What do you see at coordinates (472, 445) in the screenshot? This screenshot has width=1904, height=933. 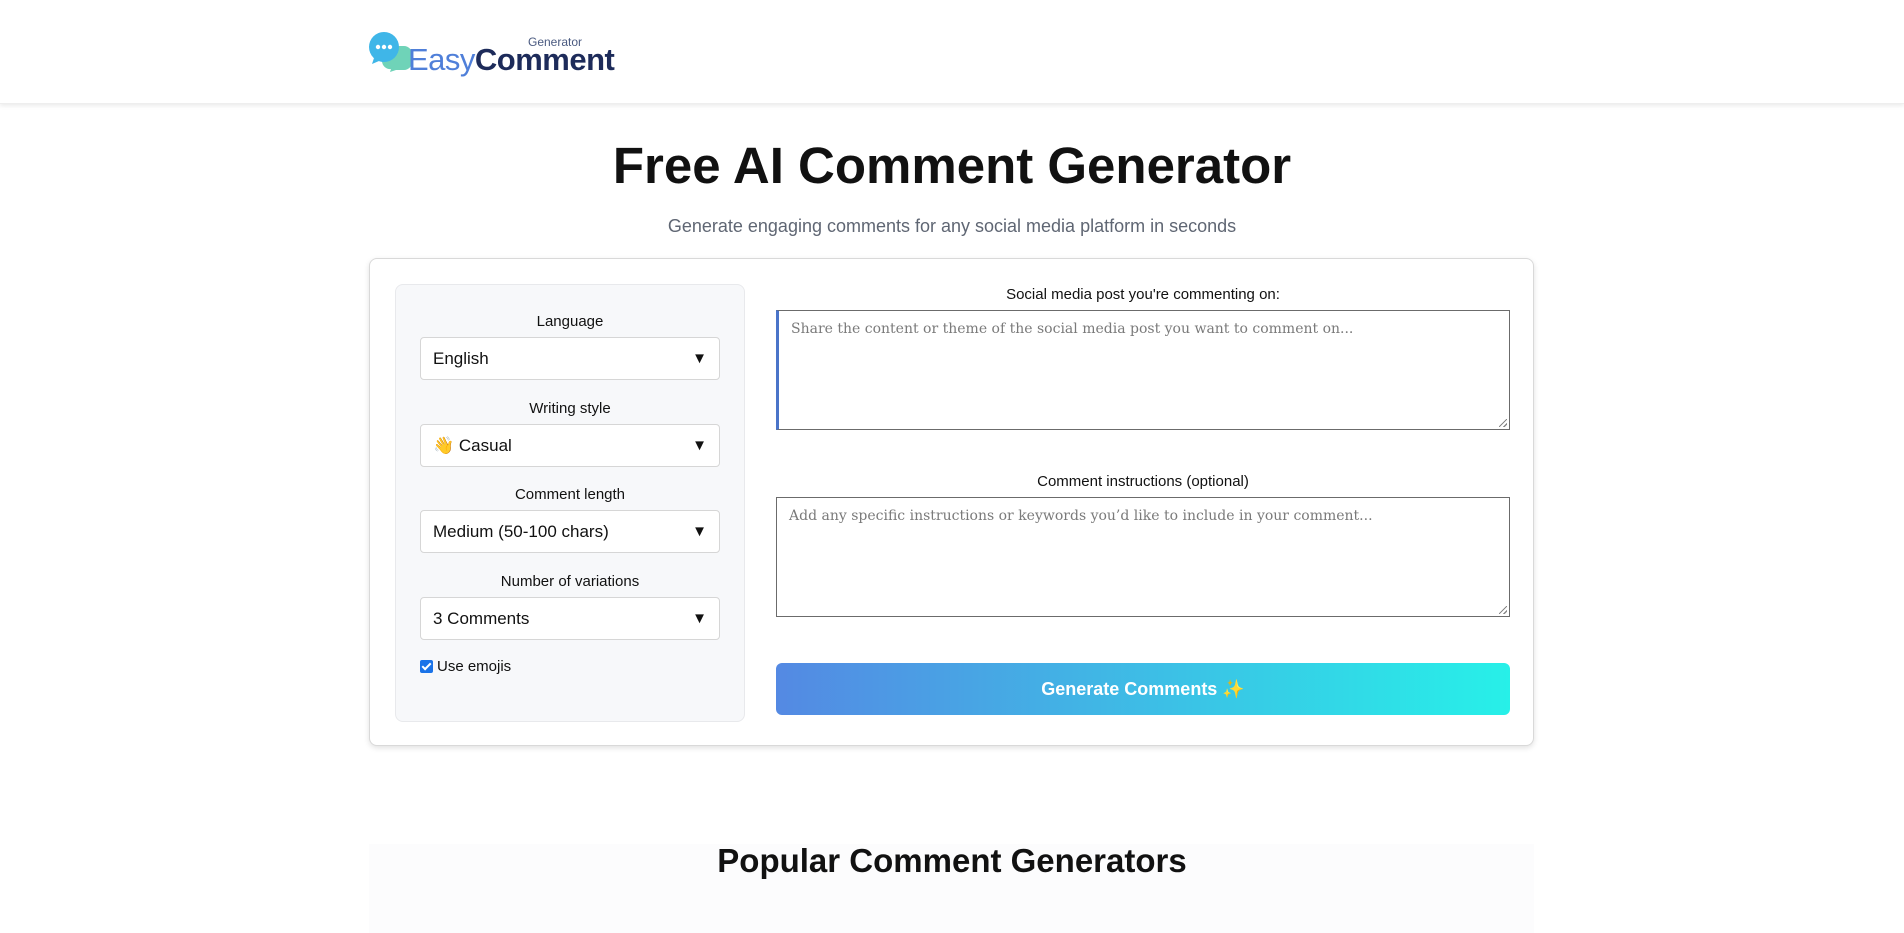 I see `writing-style-value: 👋 Casual` at bounding box center [472, 445].